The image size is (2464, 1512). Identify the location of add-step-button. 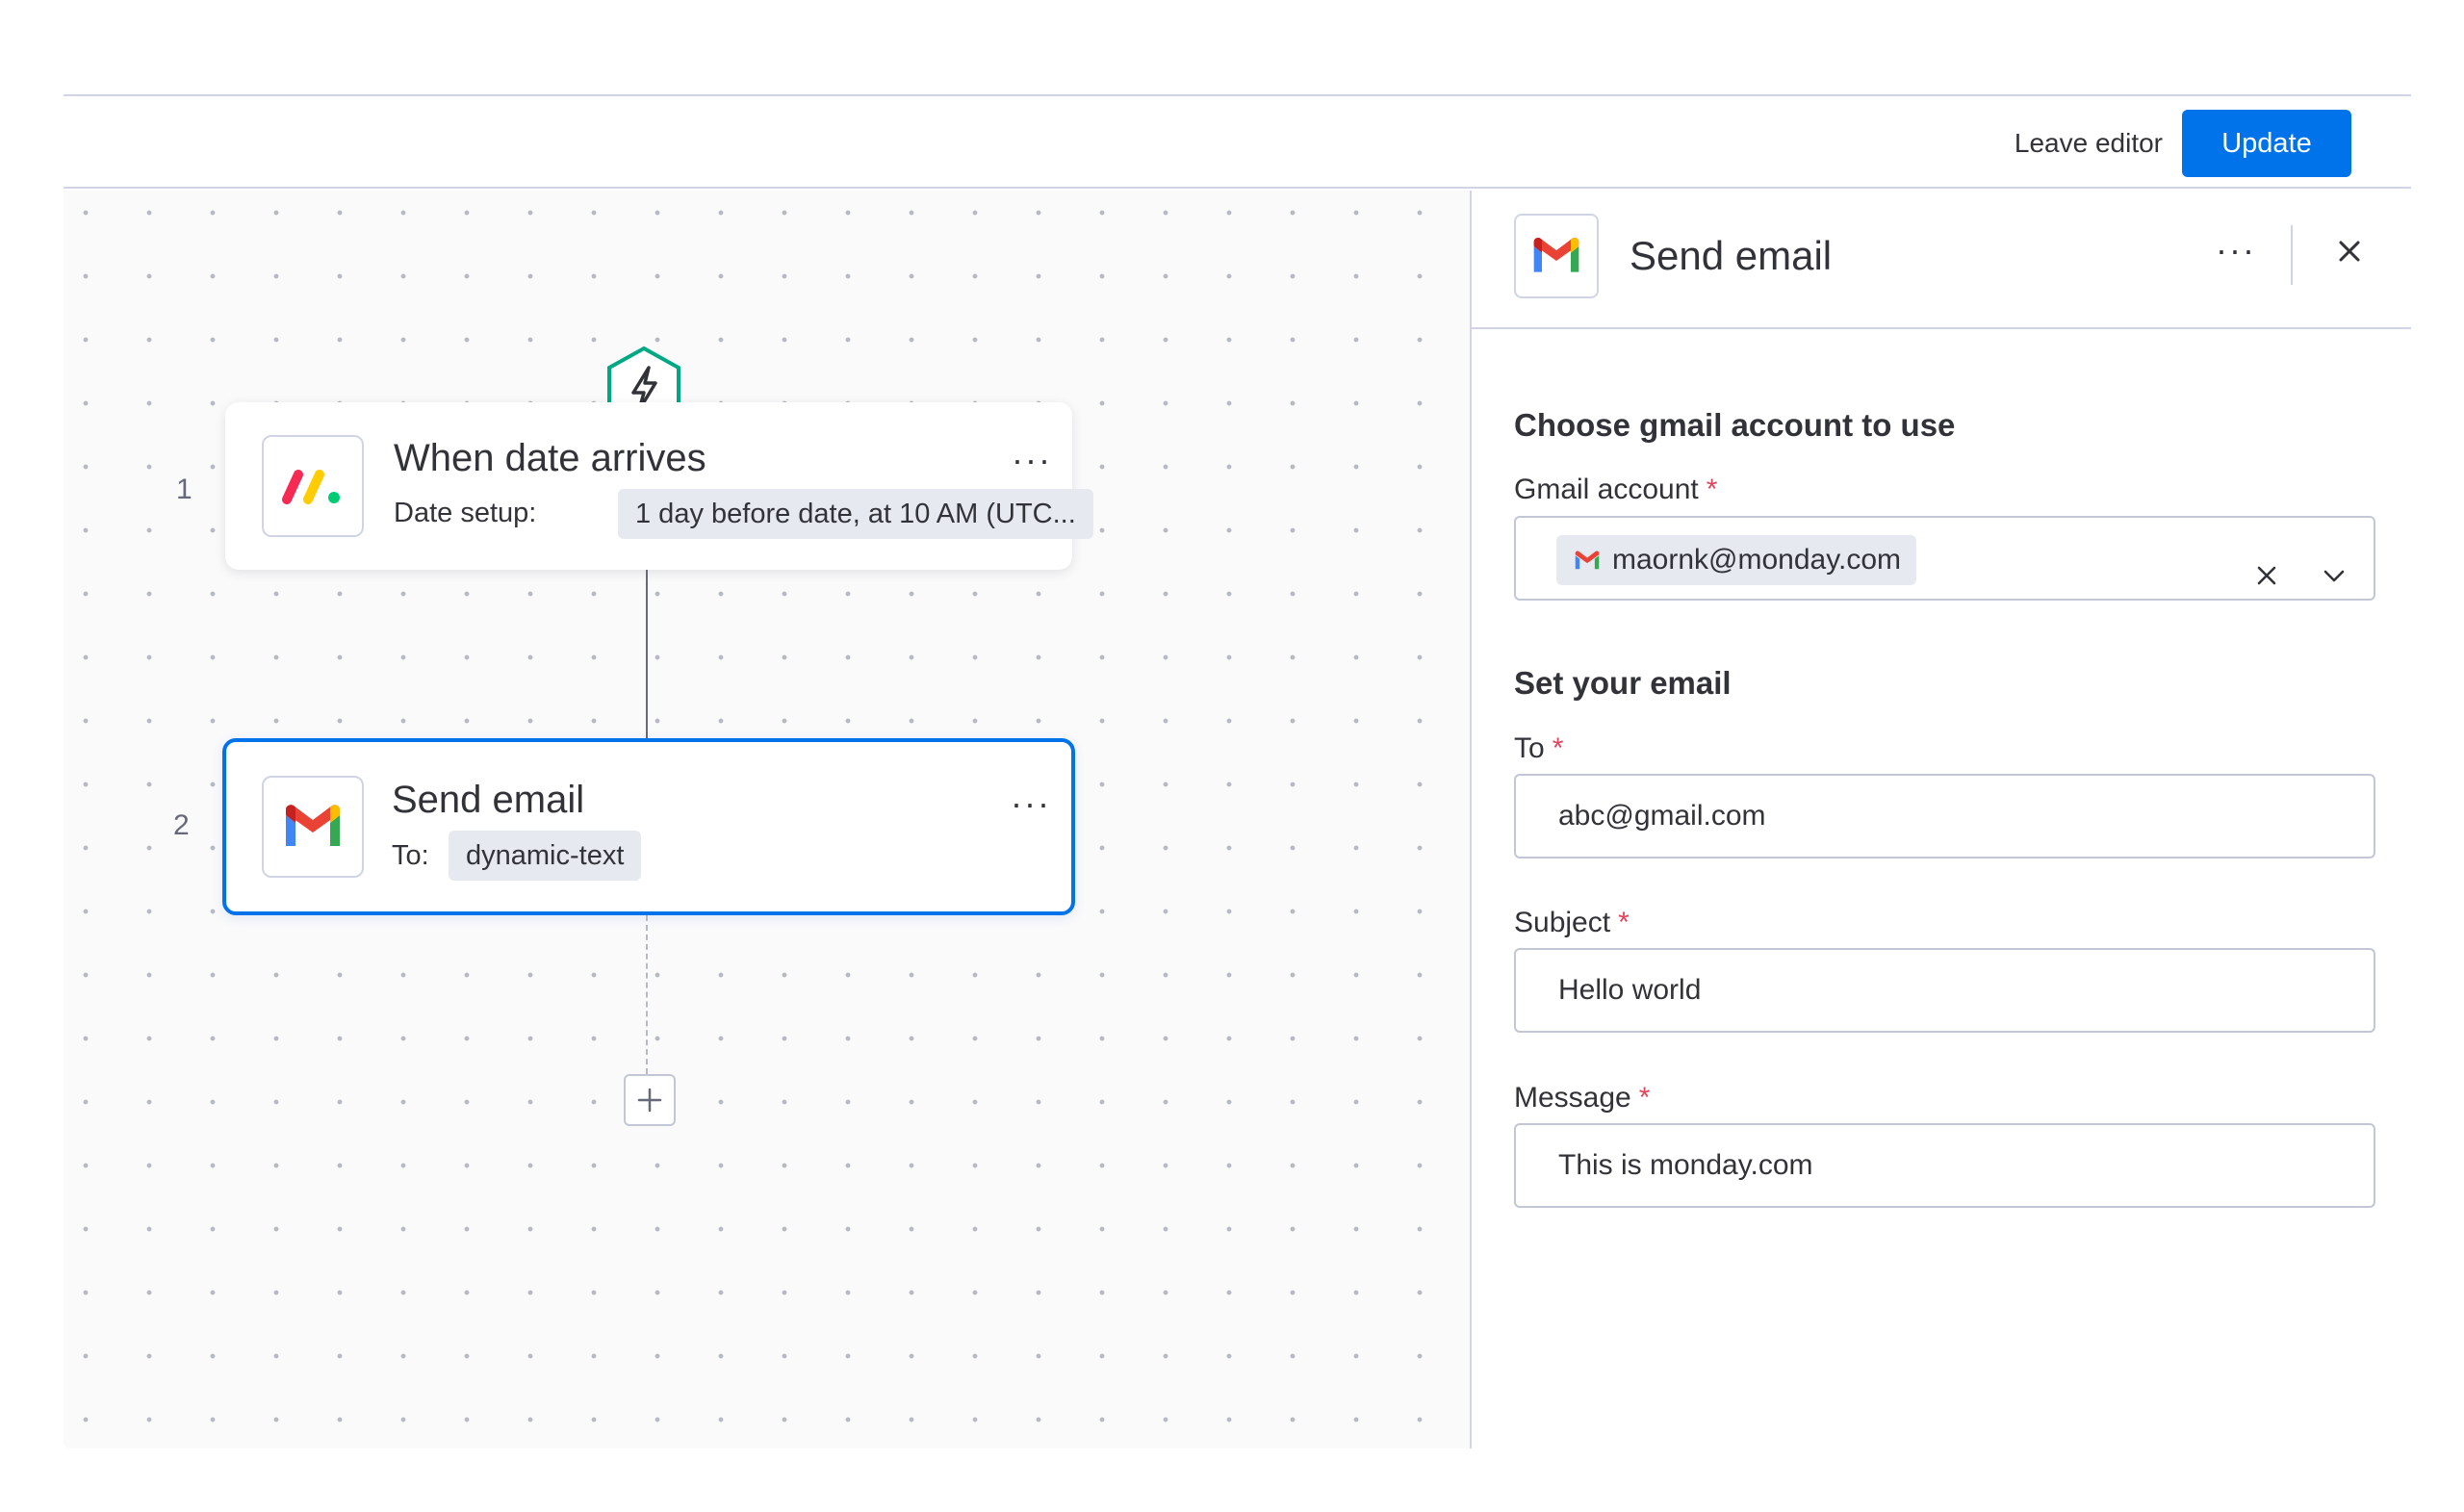
(650, 1100).